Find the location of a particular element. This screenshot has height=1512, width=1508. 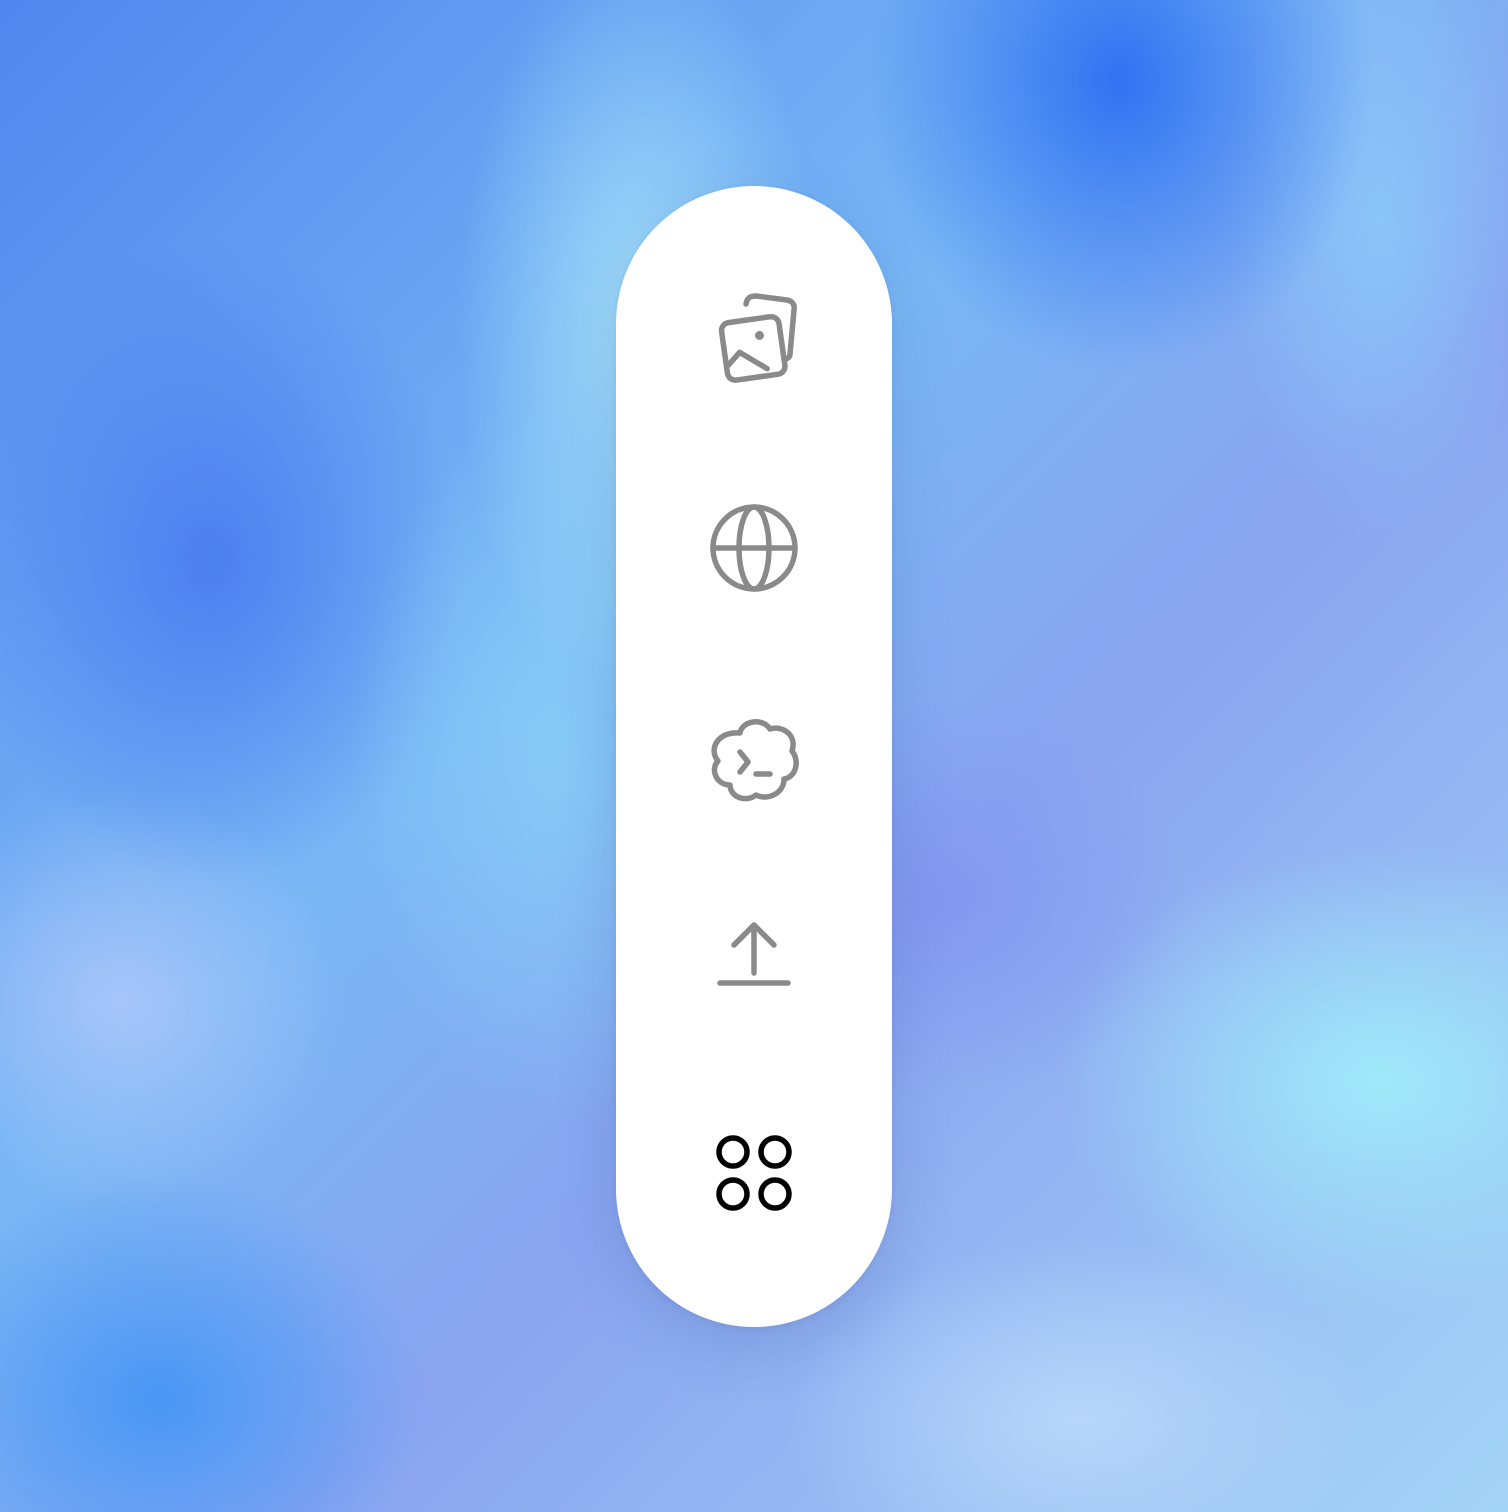

cloud-terminal-icon is located at coordinates (755, 760).